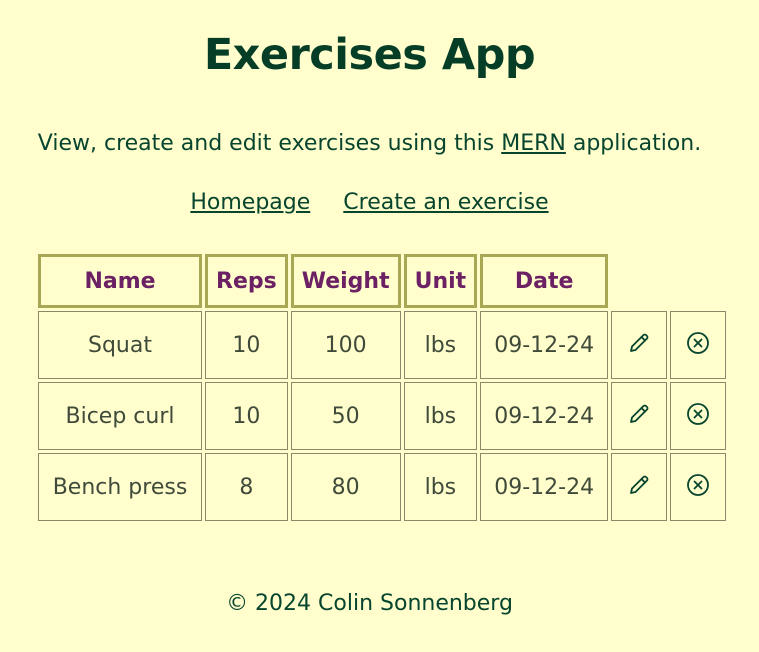 The image size is (759, 652). What do you see at coordinates (698, 281) in the screenshot?
I see `column-header-delete-empty` at bounding box center [698, 281].